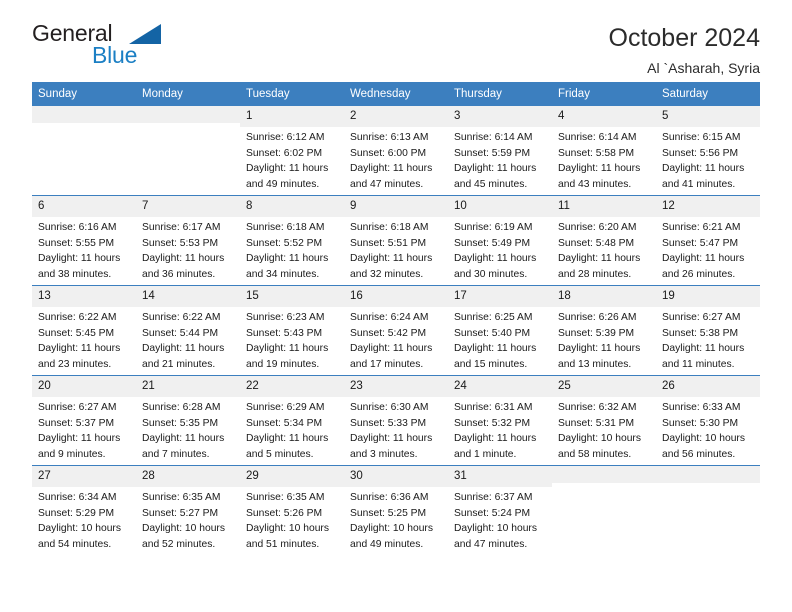 This screenshot has width=792, height=612. What do you see at coordinates (492, 333) in the screenshot?
I see `sunset-text: Sunset: 5:40 PM` at bounding box center [492, 333].